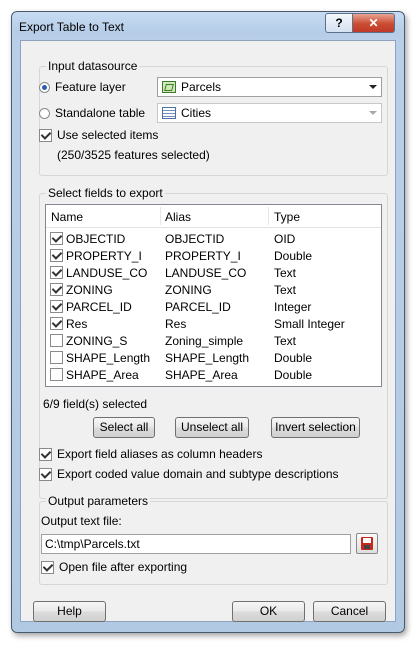  I want to click on field-name: PARCEL_ID, so click(99, 307).